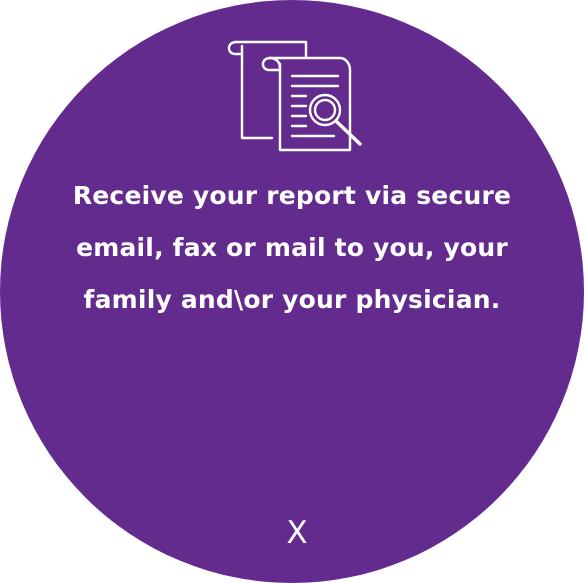  What do you see at coordinates (295, 98) in the screenshot?
I see `document-magnifier-icon` at bounding box center [295, 98].